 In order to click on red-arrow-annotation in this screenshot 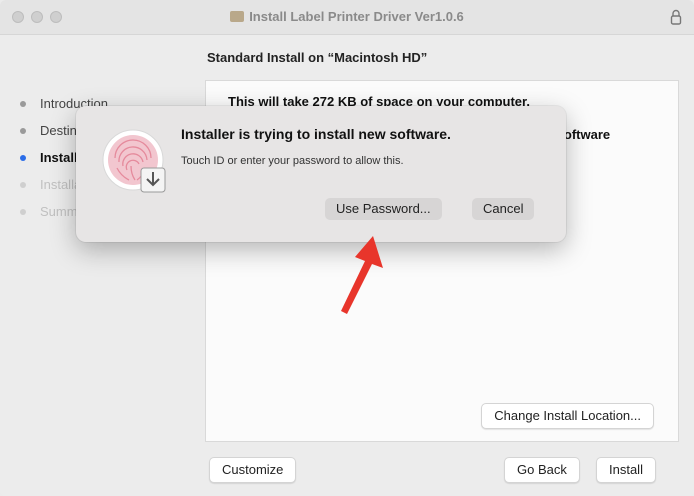, I will do `click(362, 275)`.